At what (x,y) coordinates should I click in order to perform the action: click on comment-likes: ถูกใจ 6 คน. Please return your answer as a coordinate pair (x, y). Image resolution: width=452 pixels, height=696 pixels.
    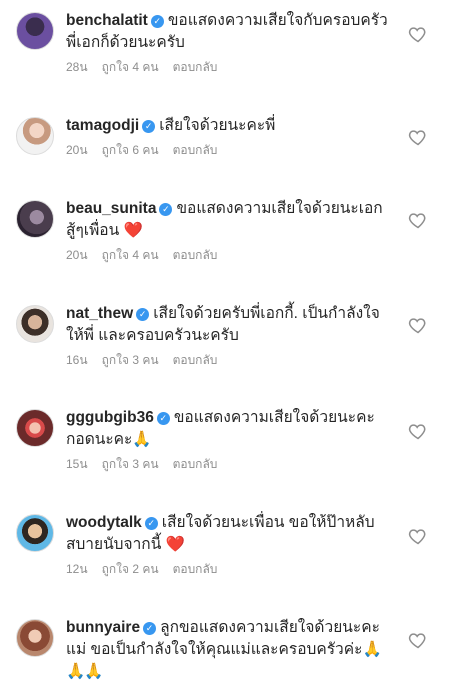
    Looking at the image, I should click on (130, 150).